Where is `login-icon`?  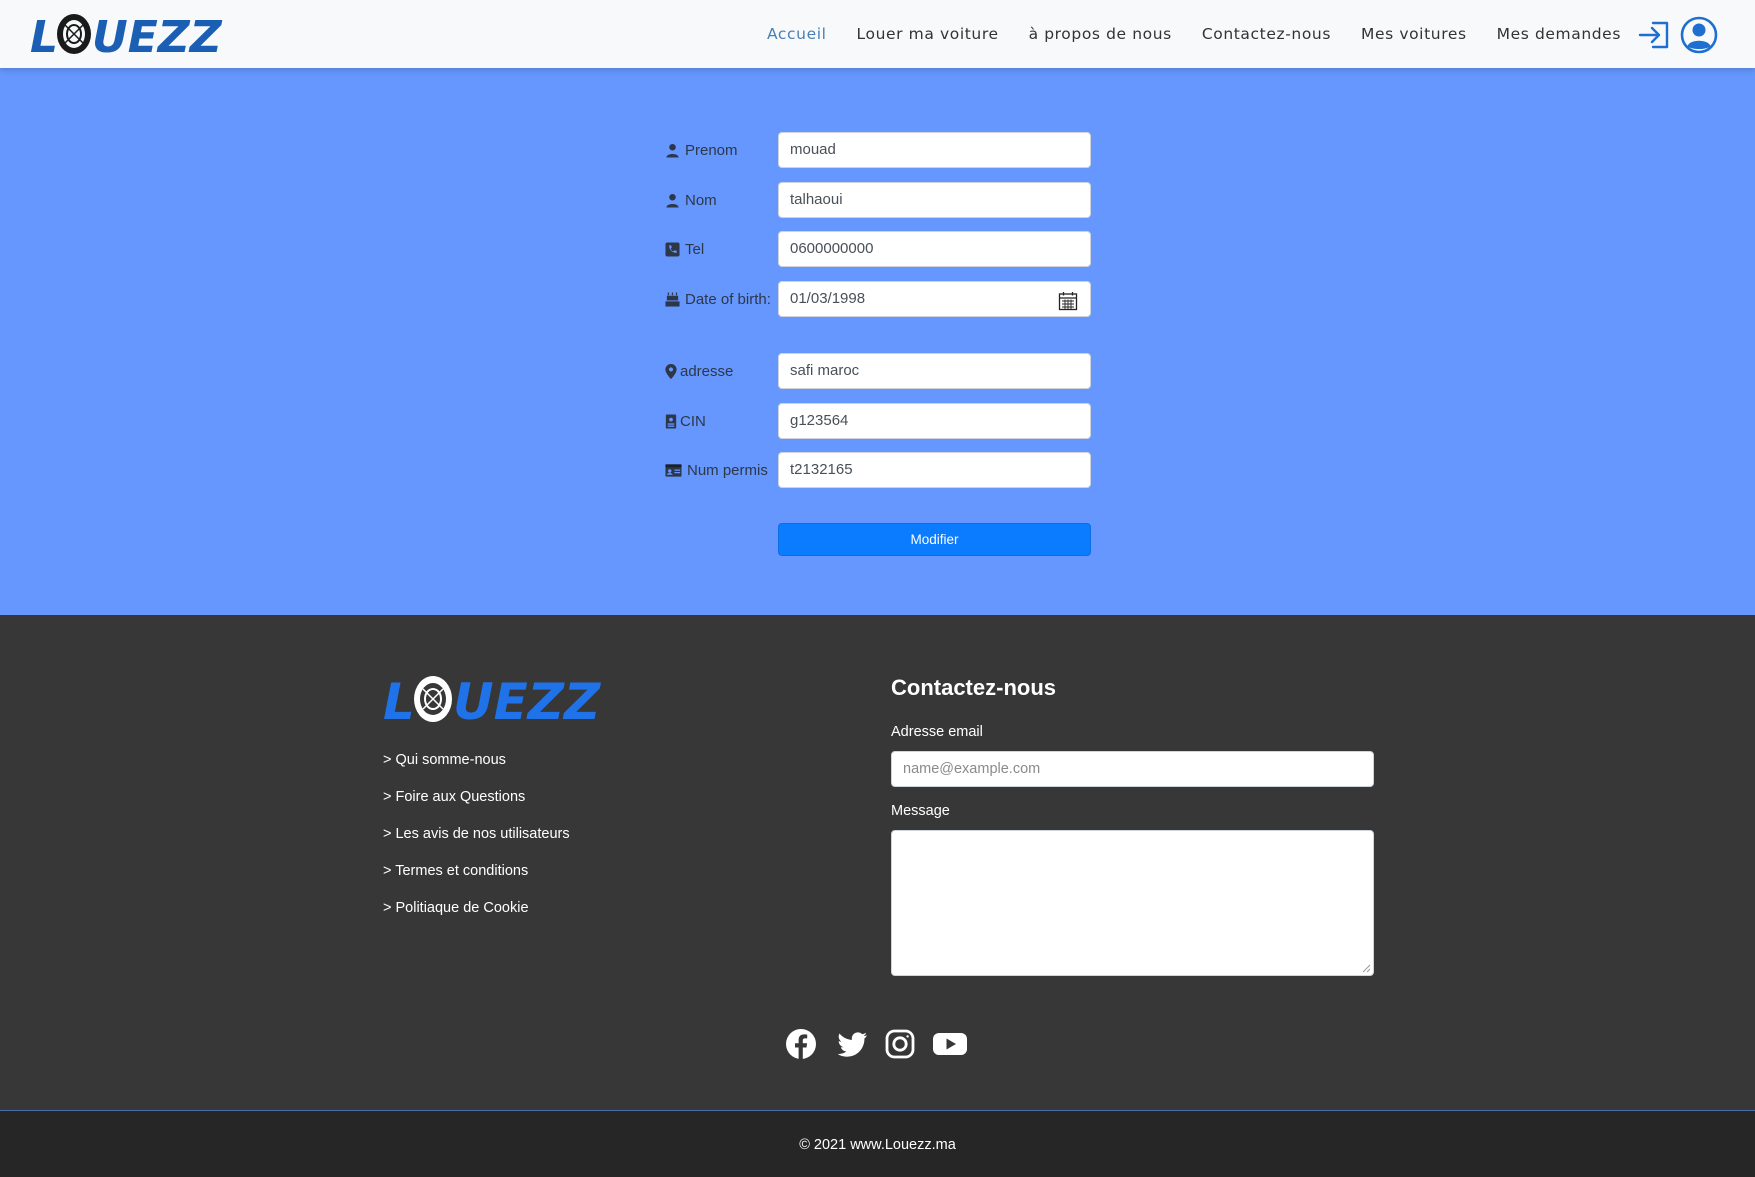 login-icon is located at coordinates (1655, 35).